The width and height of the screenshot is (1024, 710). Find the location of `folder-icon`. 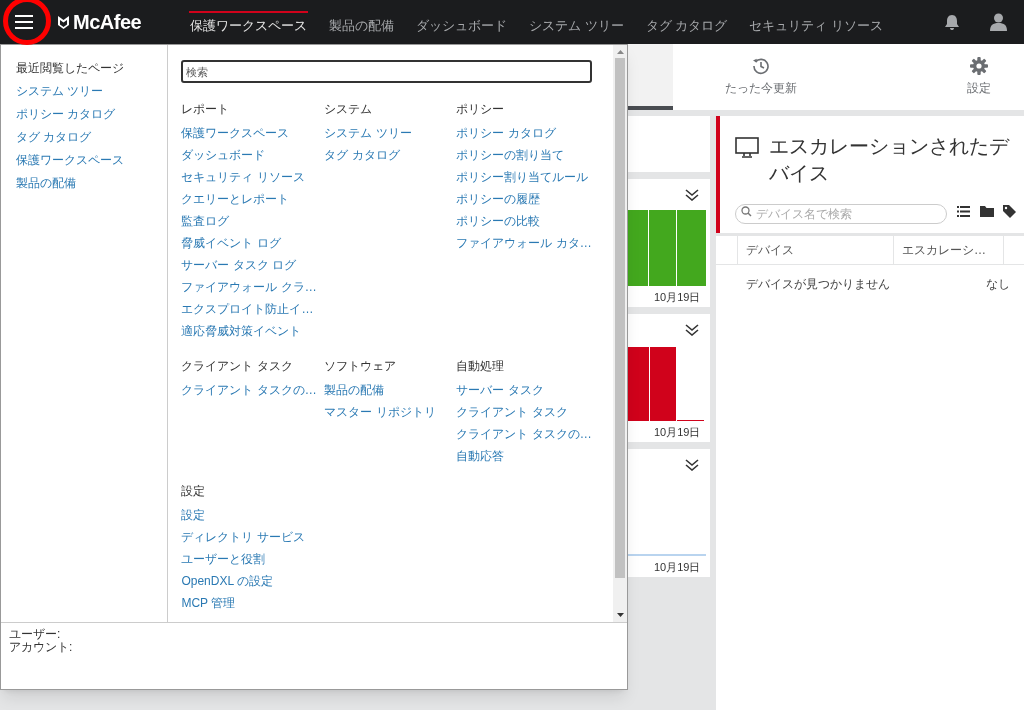

folder-icon is located at coordinates (987, 211).